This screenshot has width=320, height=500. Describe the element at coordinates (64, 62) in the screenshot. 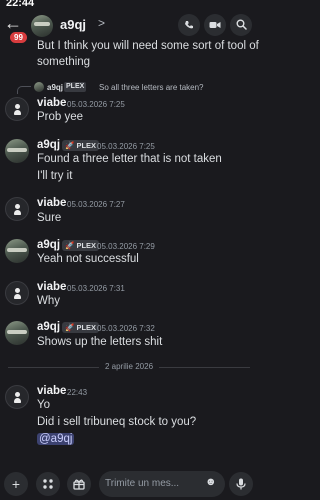

I see `message-text: something` at that location.